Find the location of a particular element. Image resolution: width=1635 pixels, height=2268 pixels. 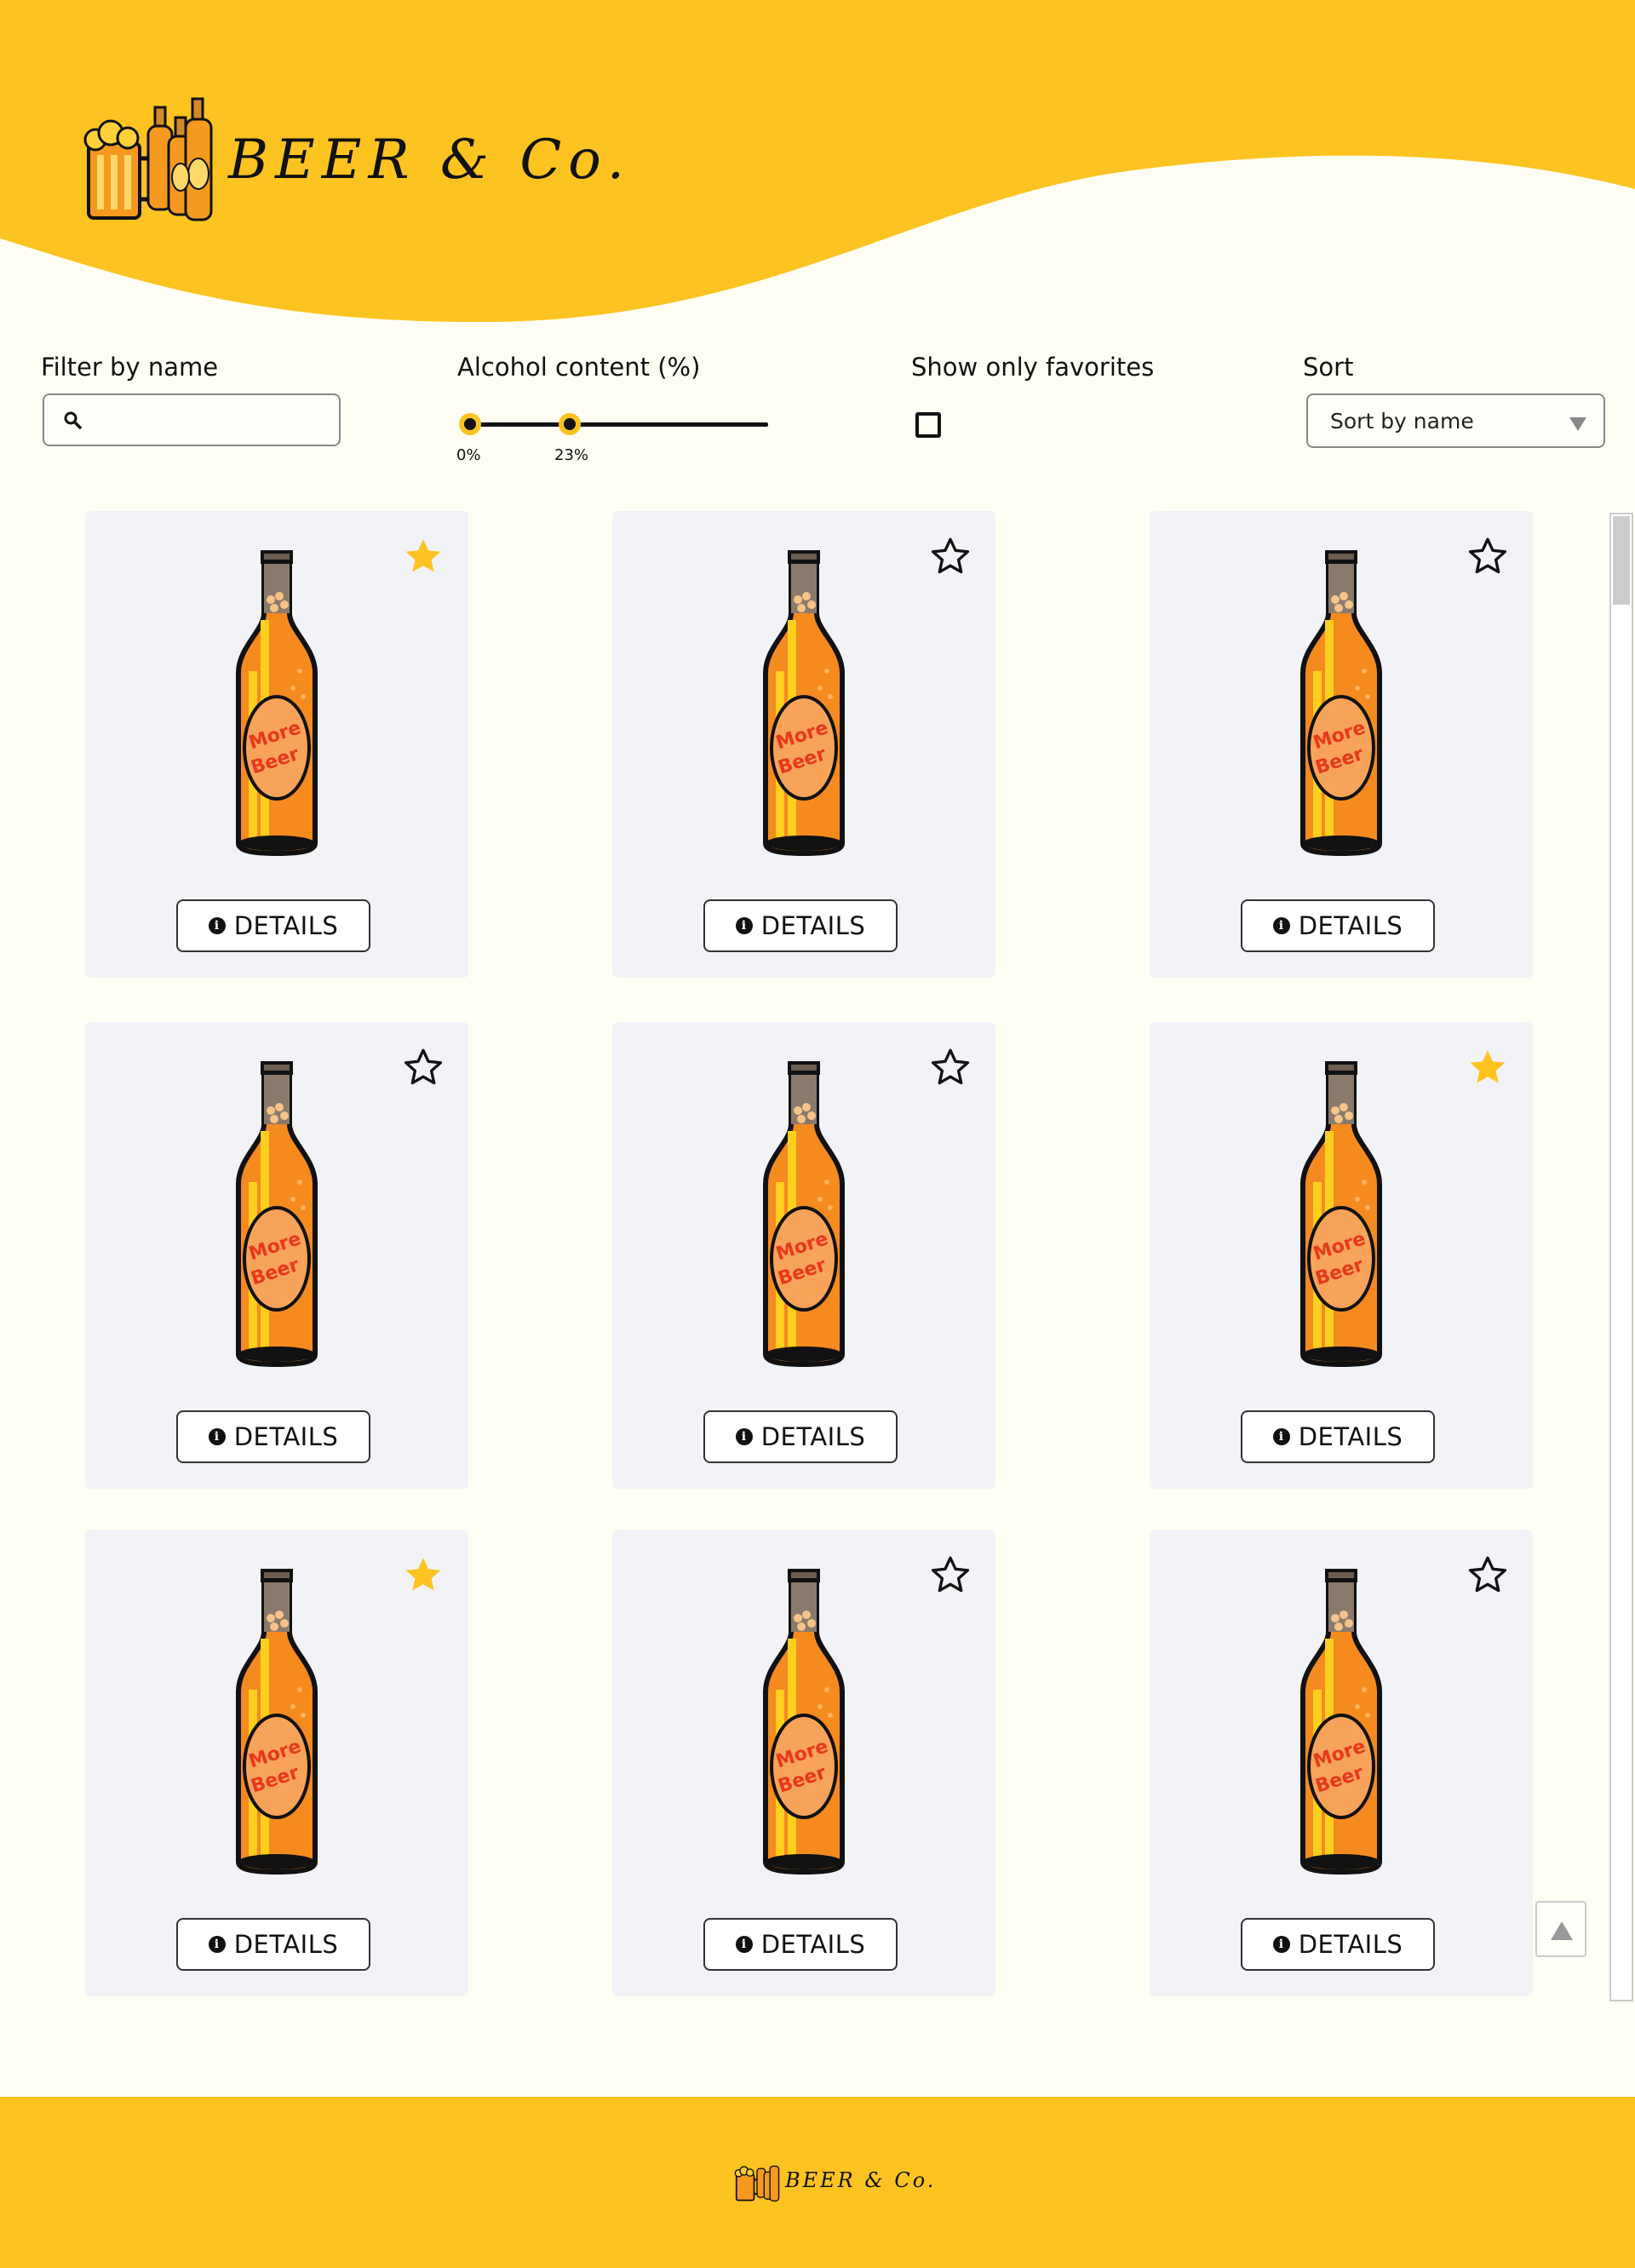

search-field is located at coordinates (192, 419).